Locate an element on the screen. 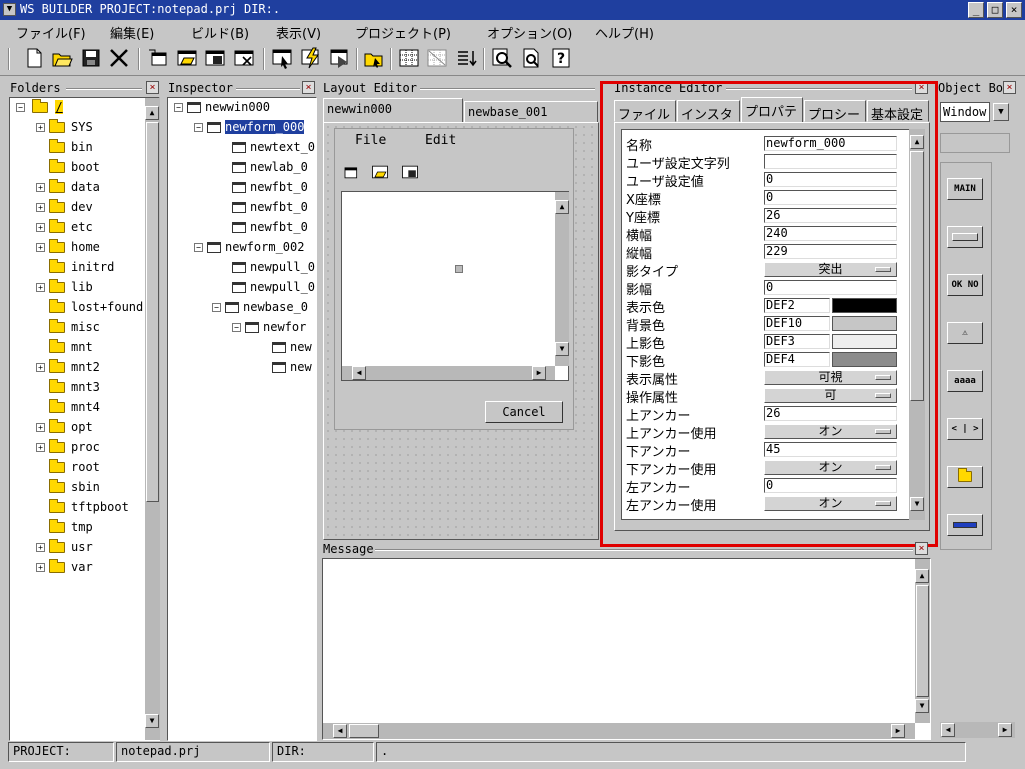 Image resolution: width=1025 pixels, height=769 pixels. property-choice: 可 is located at coordinates (830, 395).